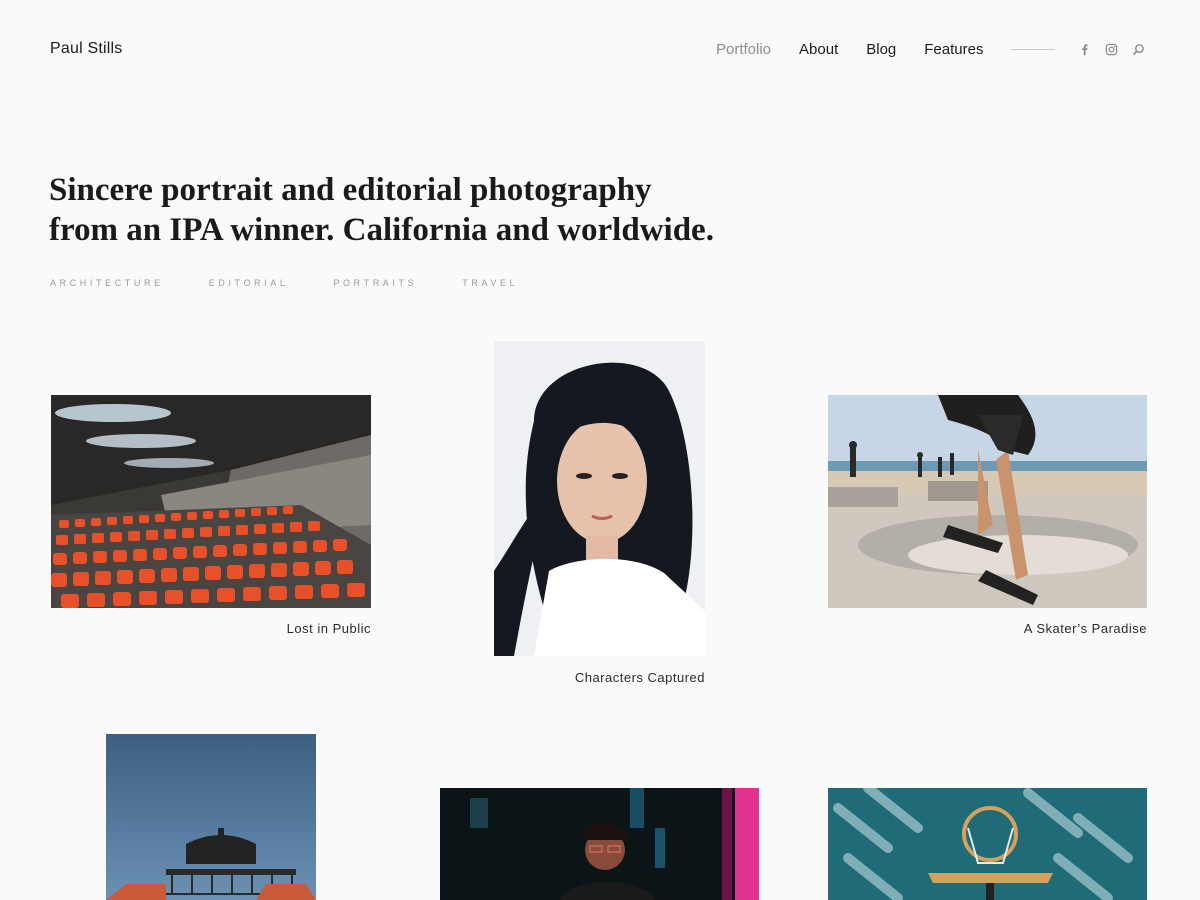 The height and width of the screenshot is (900, 1200). What do you see at coordinates (1138, 50) in the screenshot?
I see `search-icon` at bounding box center [1138, 50].